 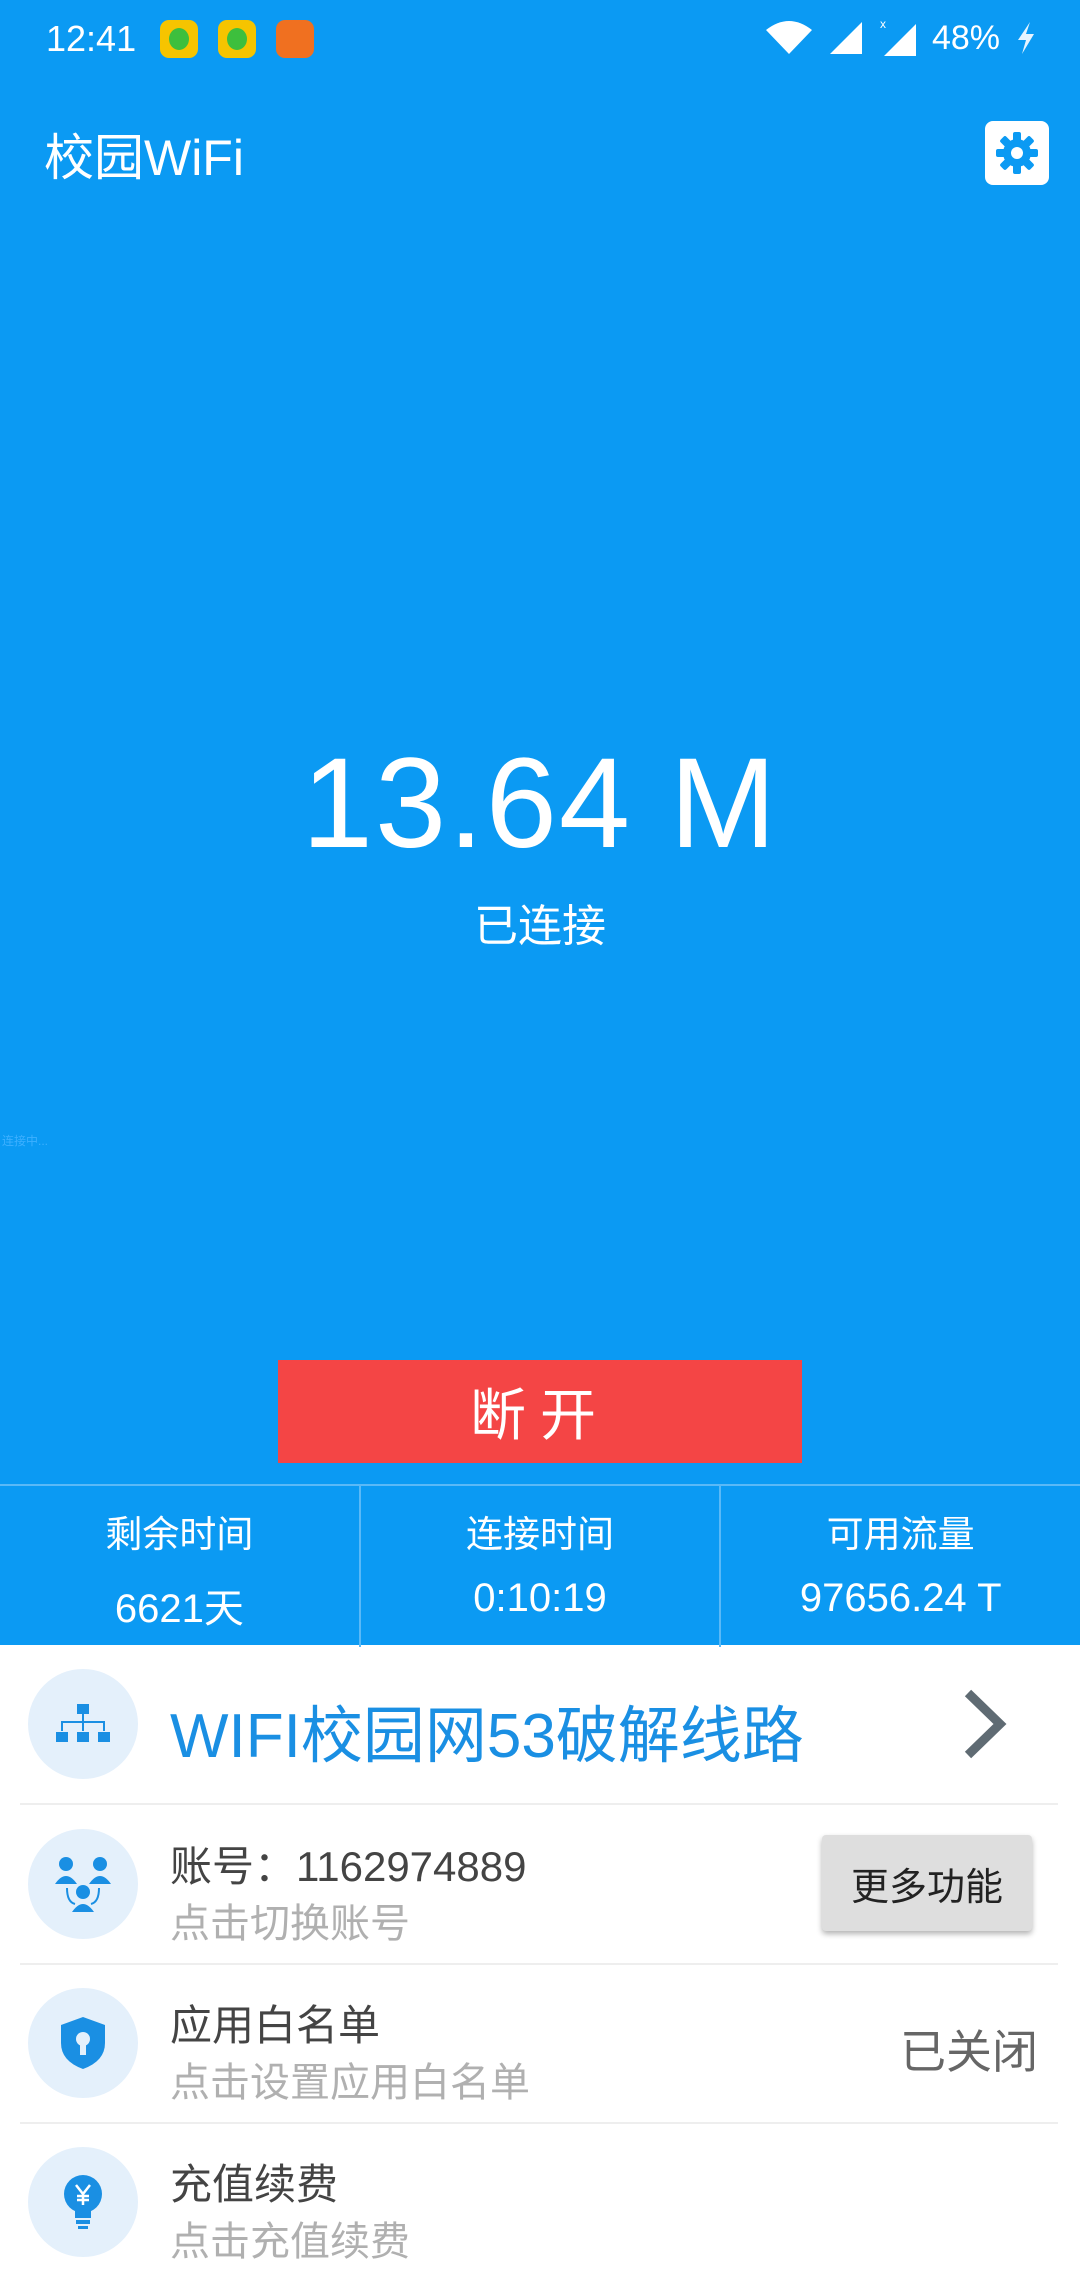 I want to click on lightbulb-yuan-icon, so click(x=83, y=2202).